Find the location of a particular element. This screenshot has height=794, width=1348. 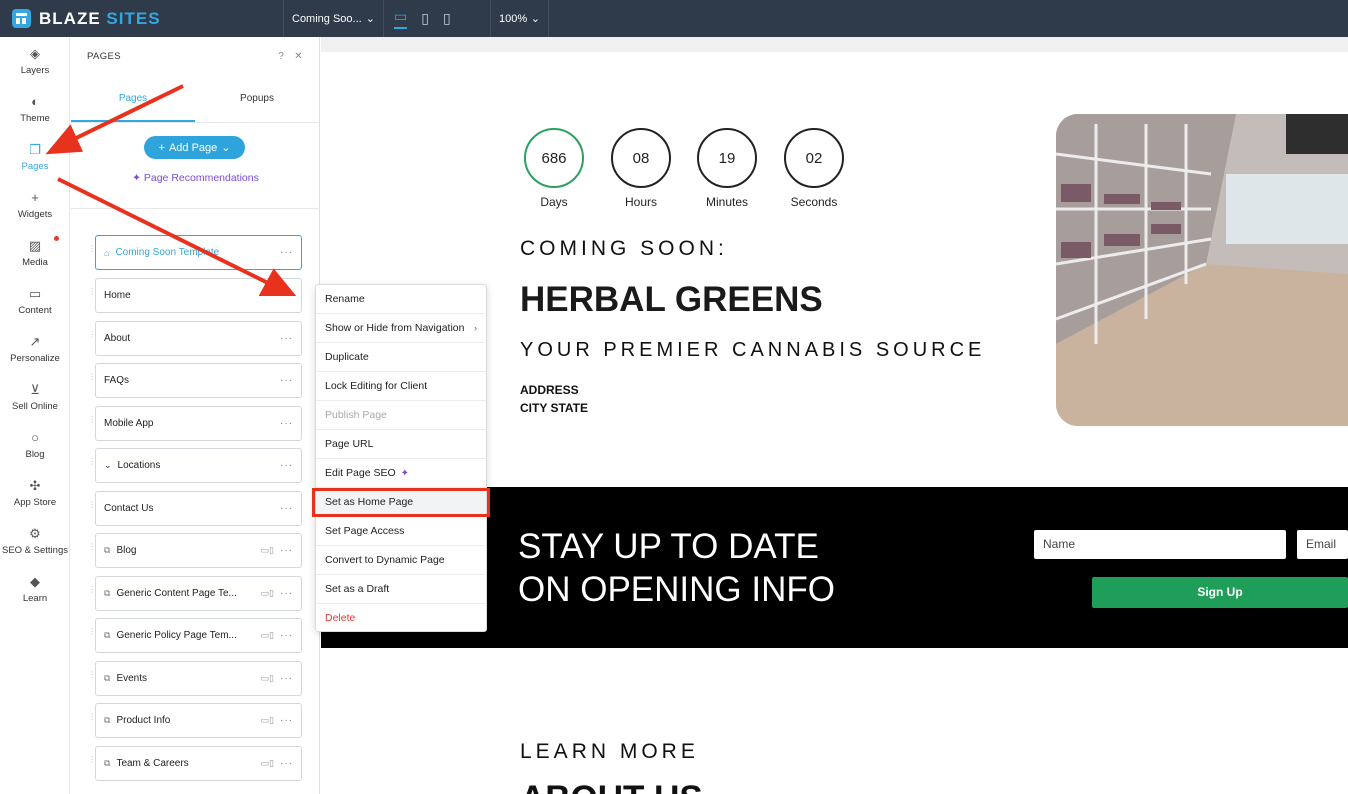

menu-item-set-as-draft: Set as a Draft is located at coordinates (401, 589).